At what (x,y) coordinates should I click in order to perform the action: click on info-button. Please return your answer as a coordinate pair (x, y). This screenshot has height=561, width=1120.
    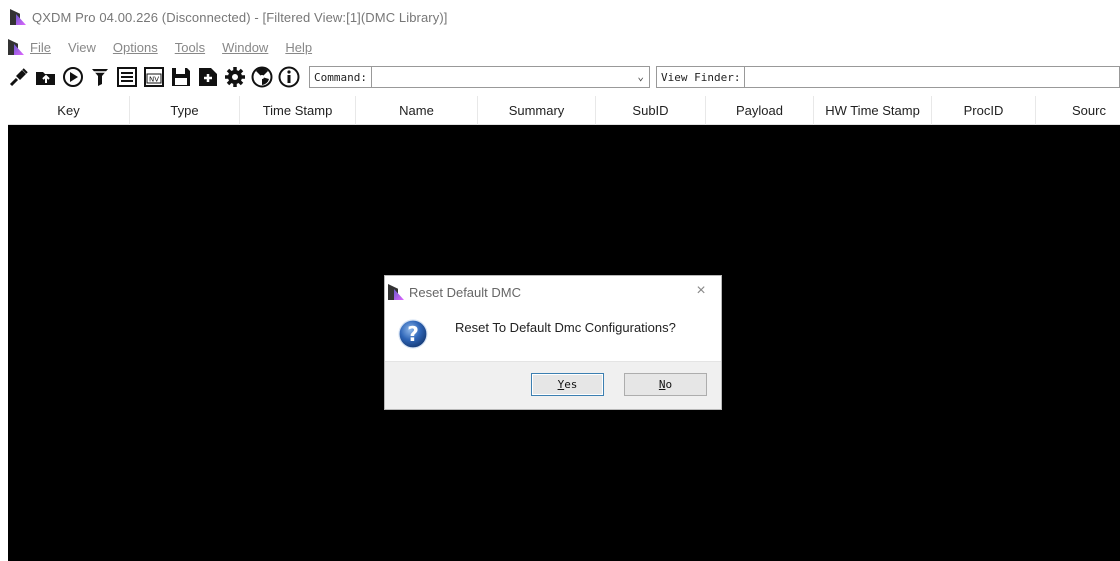
    Looking at the image, I should click on (289, 77).